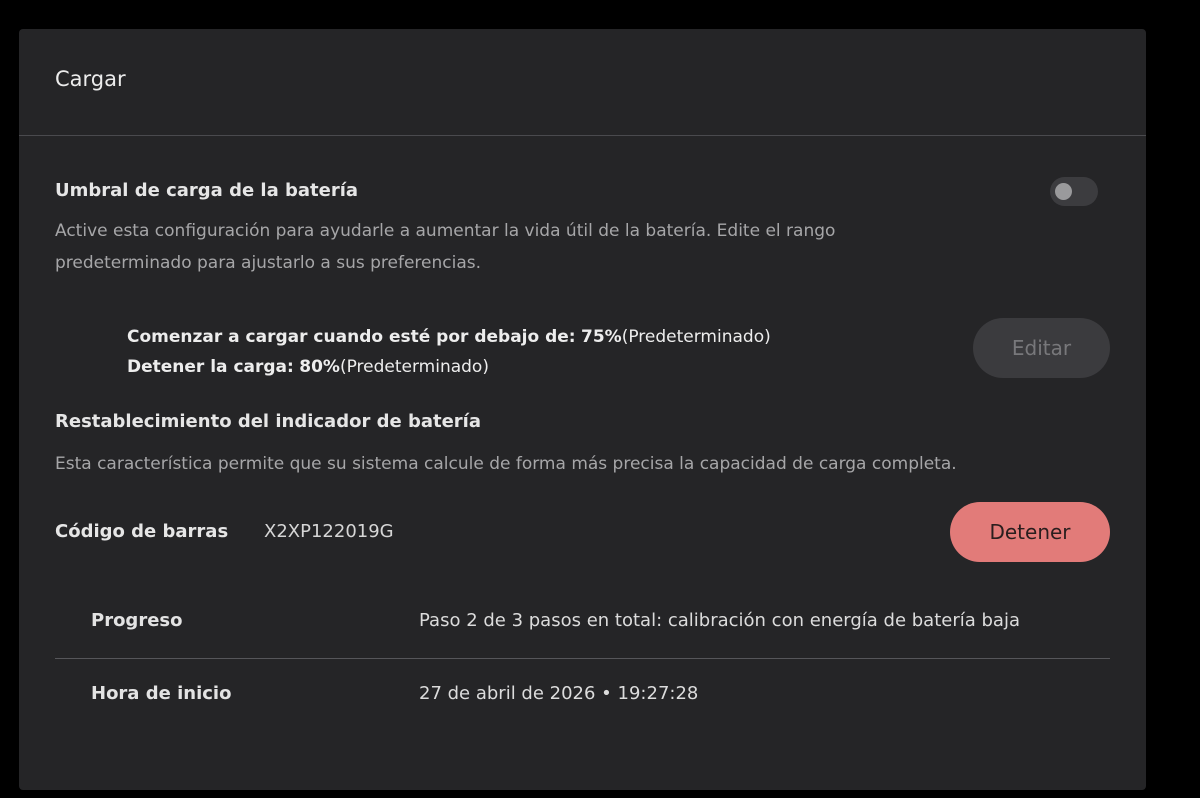 Image resolution: width=1200 pixels, height=798 pixels. What do you see at coordinates (142, 531) in the screenshot?
I see `barcode-label: Código de barras` at bounding box center [142, 531].